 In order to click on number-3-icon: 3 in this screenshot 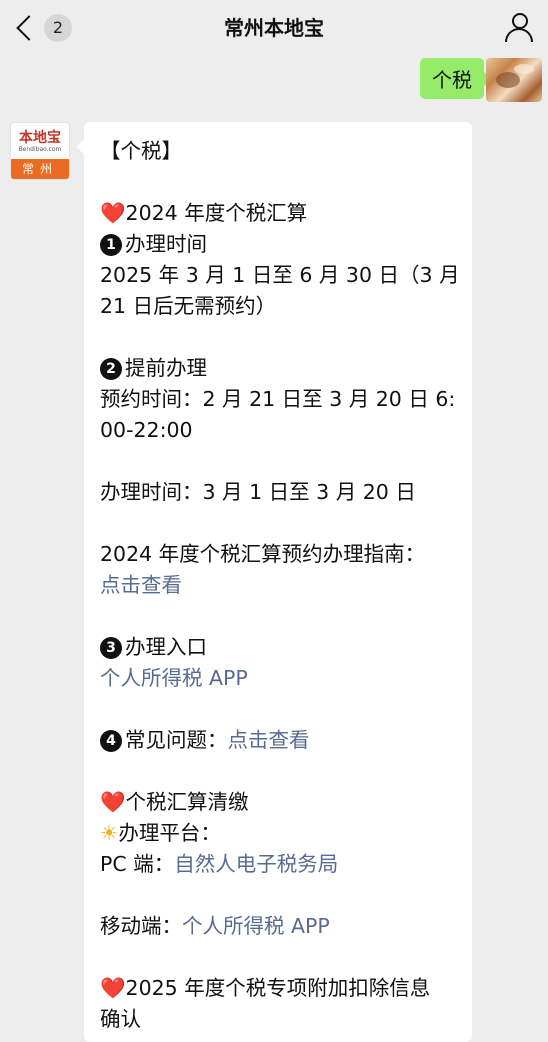, I will do `click(111, 648)`.